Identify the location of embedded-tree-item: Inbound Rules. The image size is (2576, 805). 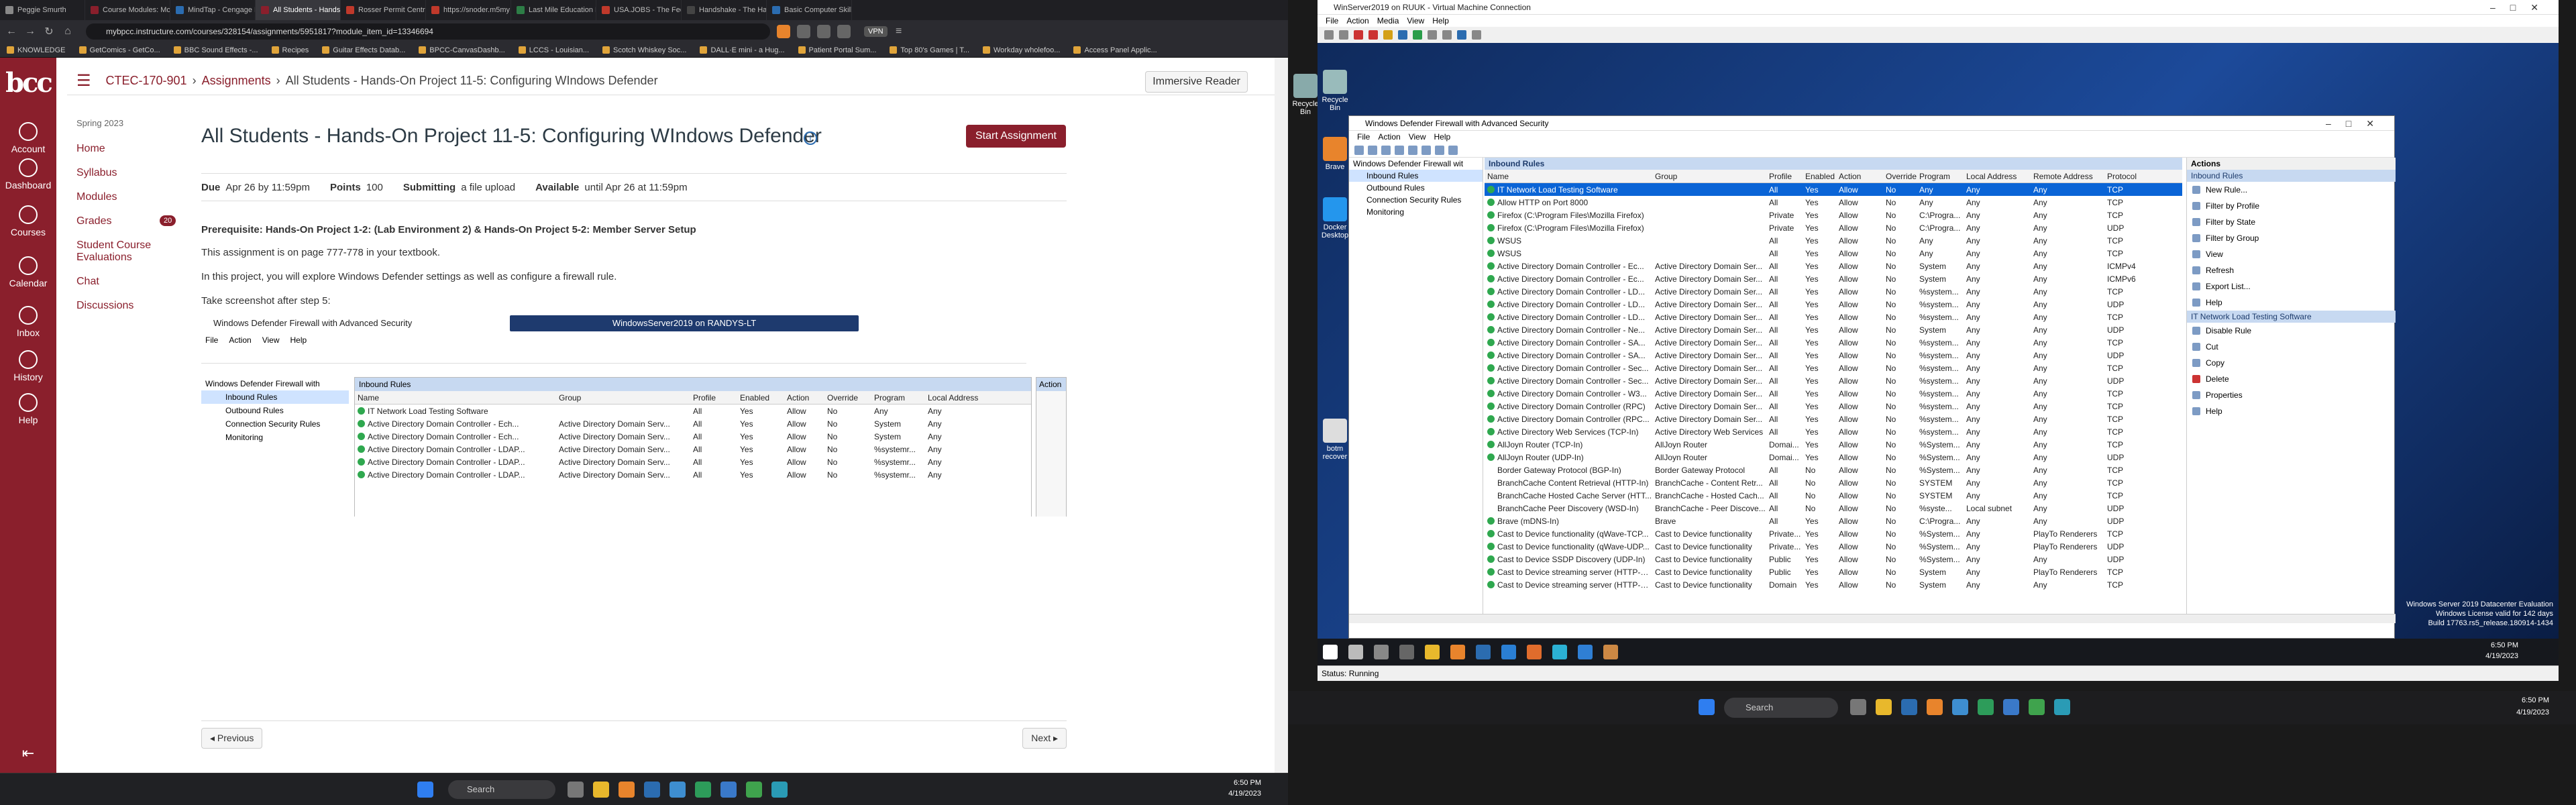
(275, 397).